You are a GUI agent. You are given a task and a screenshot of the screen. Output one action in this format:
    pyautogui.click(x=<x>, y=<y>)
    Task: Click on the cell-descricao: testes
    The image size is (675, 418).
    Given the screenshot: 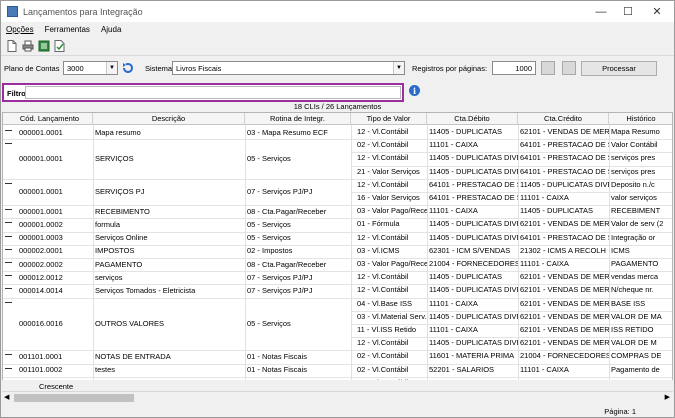 What is the action you would take?
    pyautogui.click(x=169, y=370)
    